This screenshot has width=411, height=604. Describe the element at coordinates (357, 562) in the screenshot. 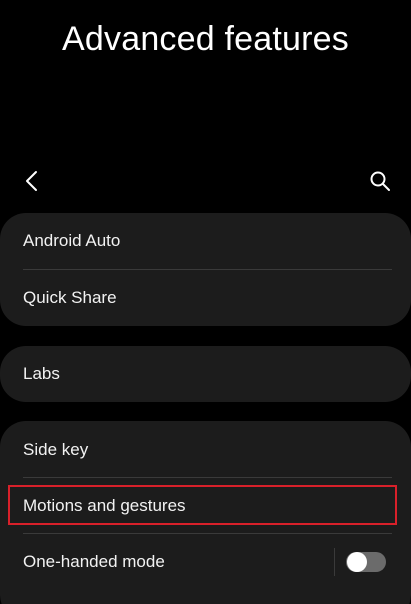

I see `toggle-knob` at that location.